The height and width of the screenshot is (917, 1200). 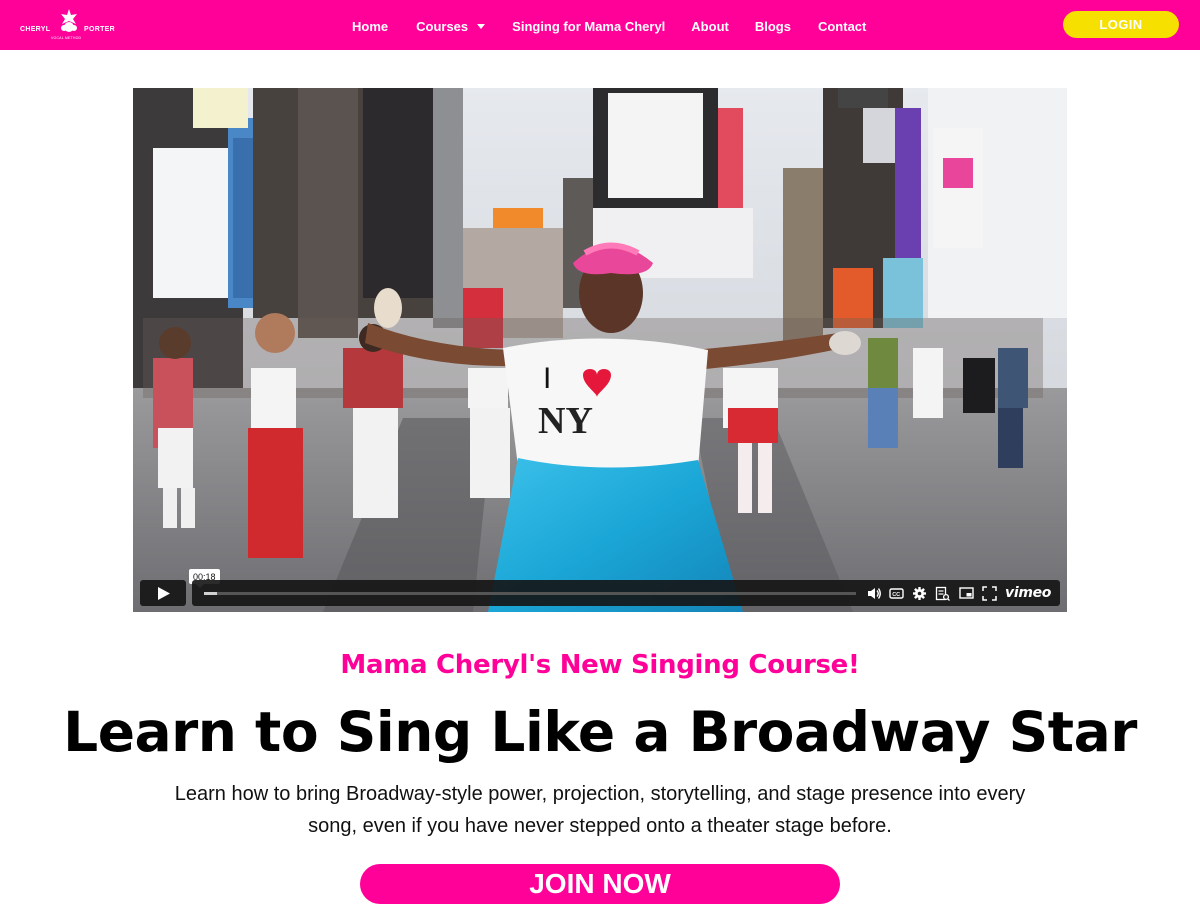 What do you see at coordinates (565, 421) in the screenshot?
I see `svg-text: NY` at bounding box center [565, 421].